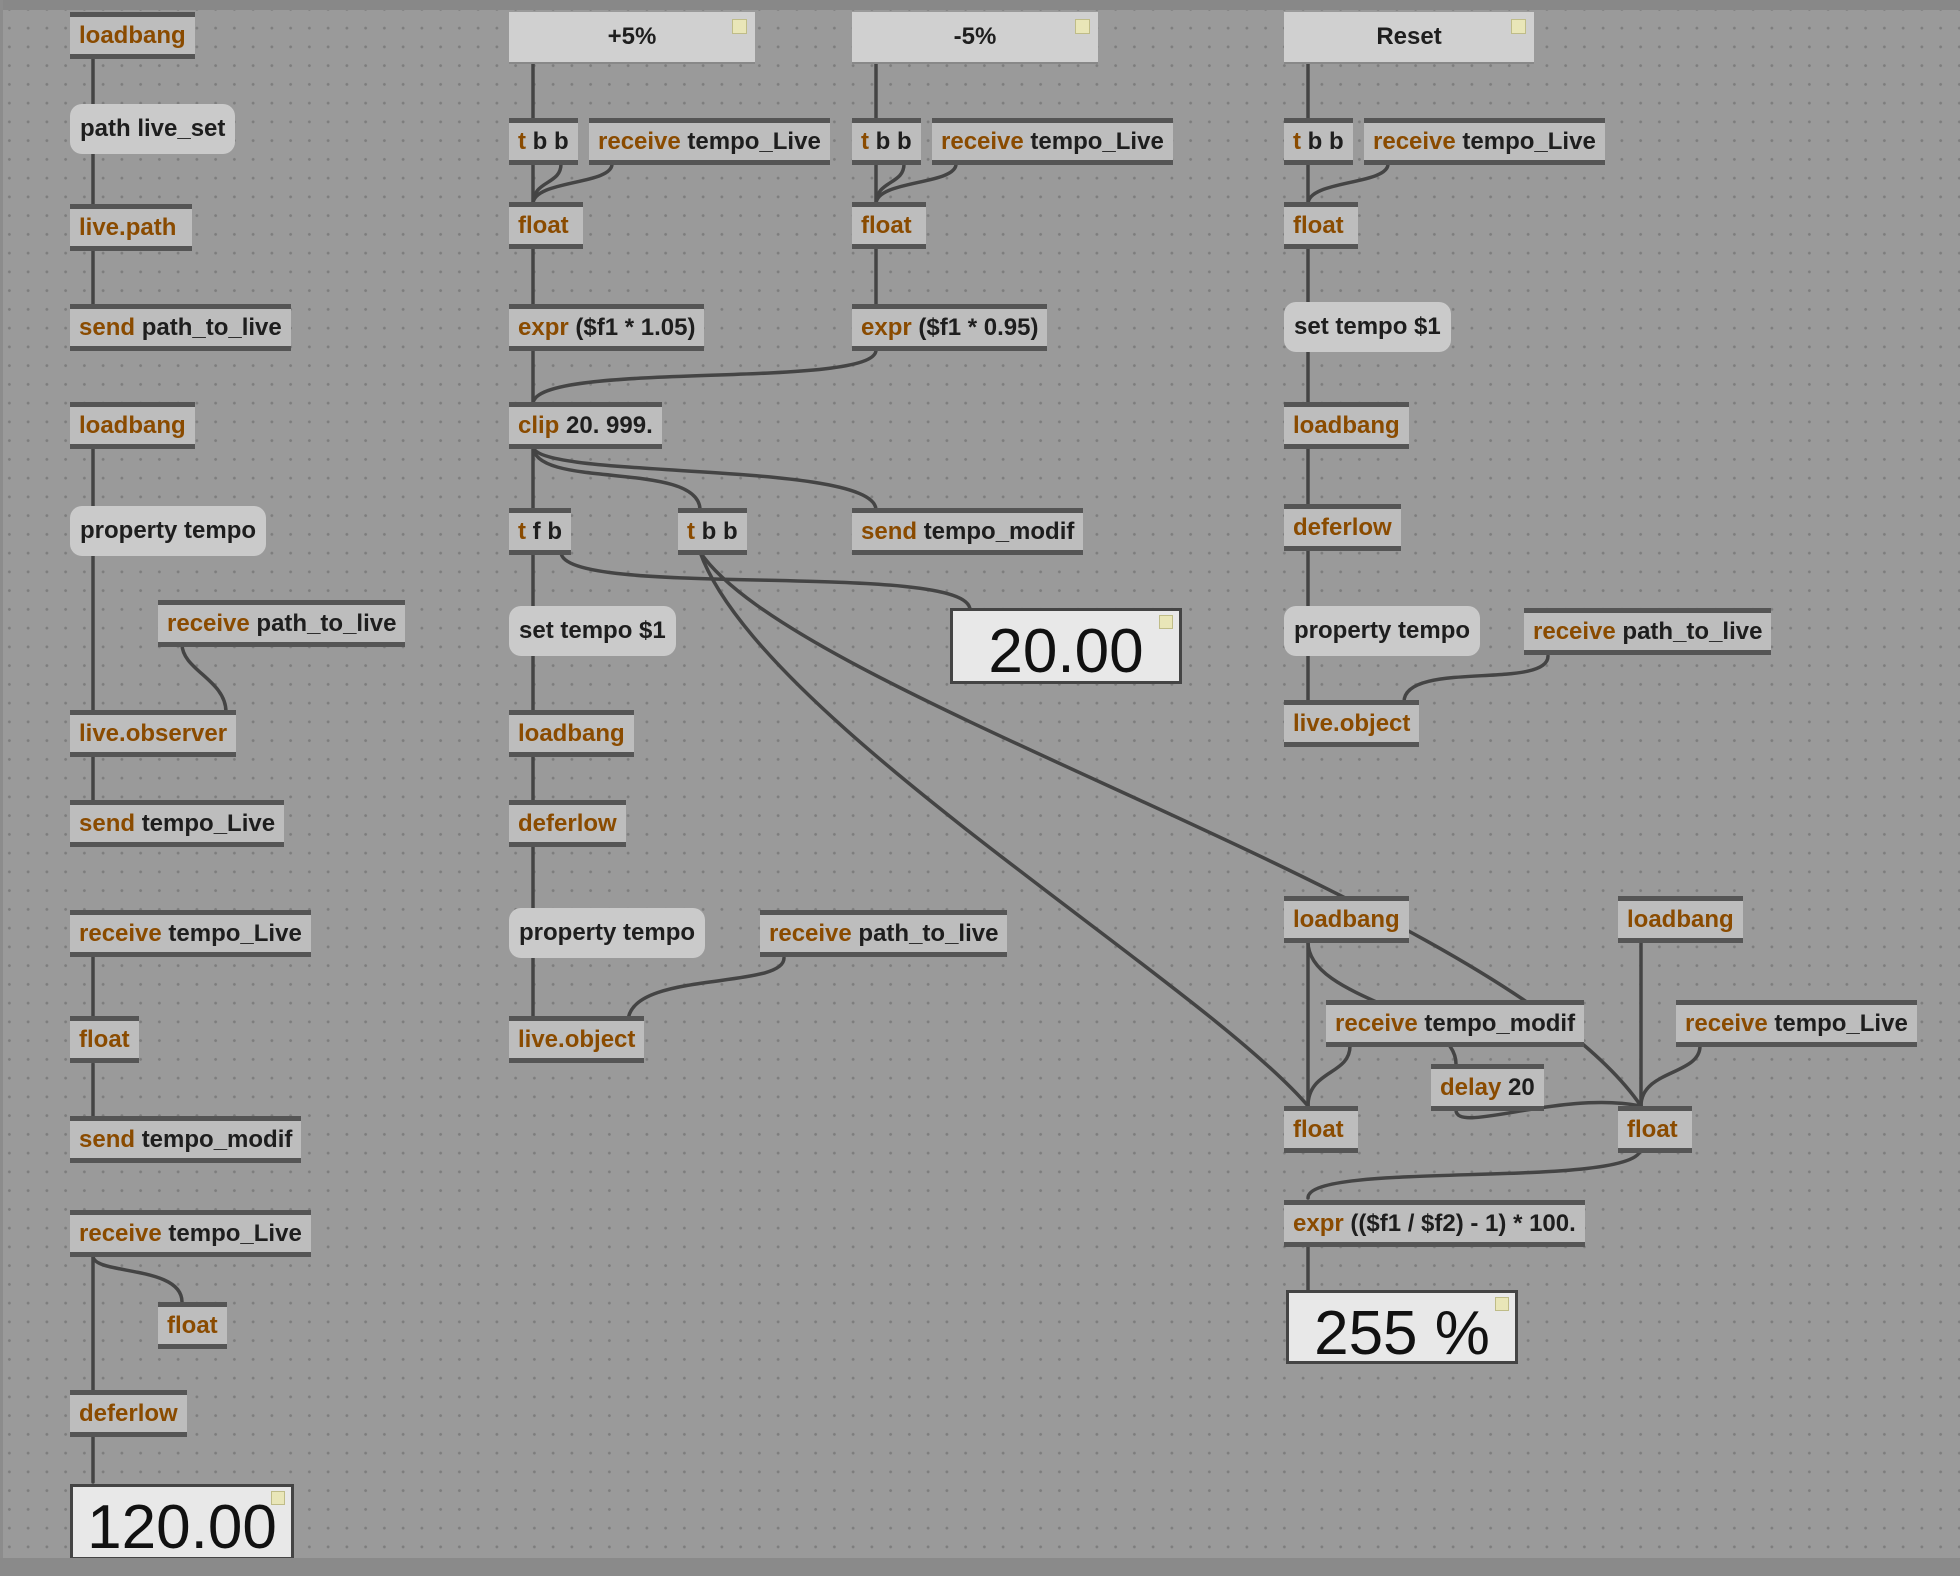 The width and height of the screenshot is (1960, 1576). What do you see at coordinates (1402, 1327) in the screenshot?
I see `percent-number-box: 255 %` at bounding box center [1402, 1327].